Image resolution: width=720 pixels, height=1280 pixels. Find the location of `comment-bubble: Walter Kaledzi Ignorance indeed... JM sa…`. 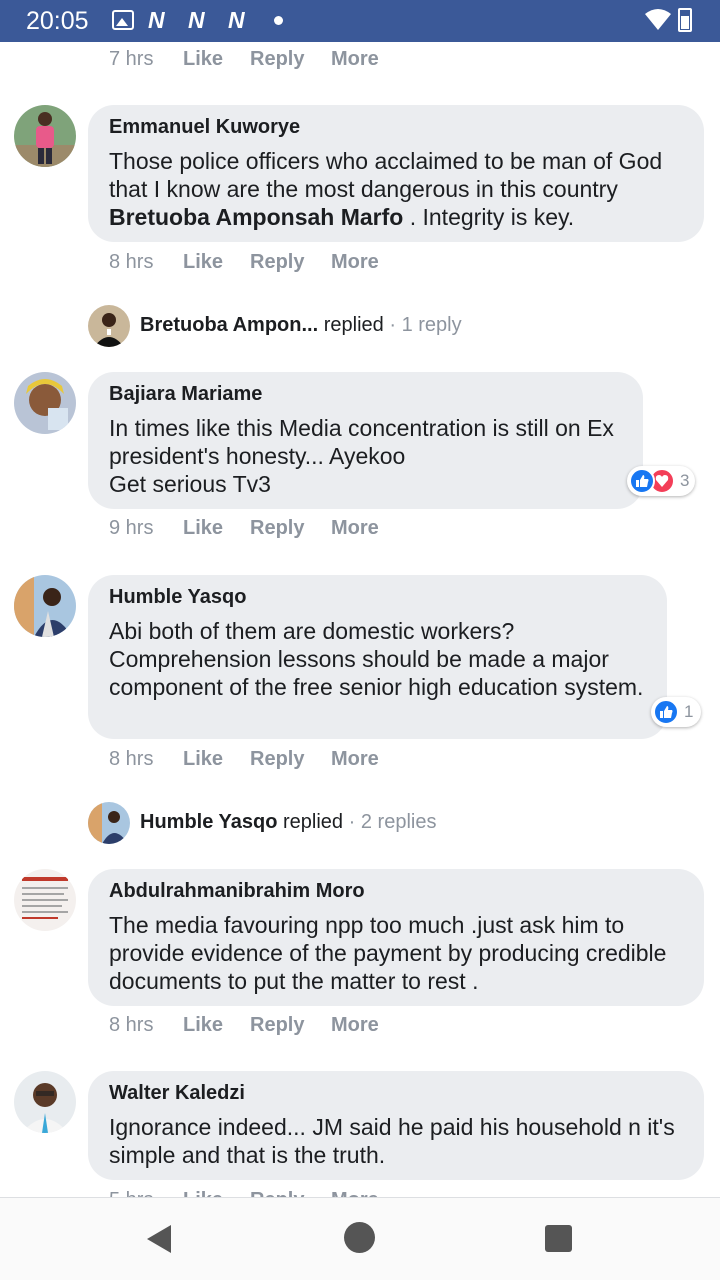

comment-bubble: Walter Kaledzi Ignorance indeed... JM sa… is located at coordinates (396, 1125).